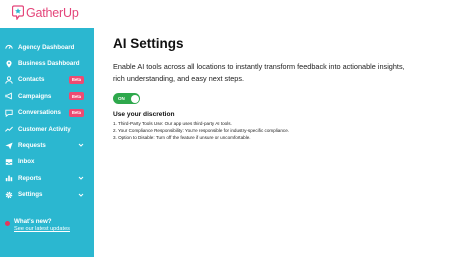 This screenshot has height=257, width=457. What do you see at coordinates (9, 80) in the screenshot?
I see `user-icon` at bounding box center [9, 80].